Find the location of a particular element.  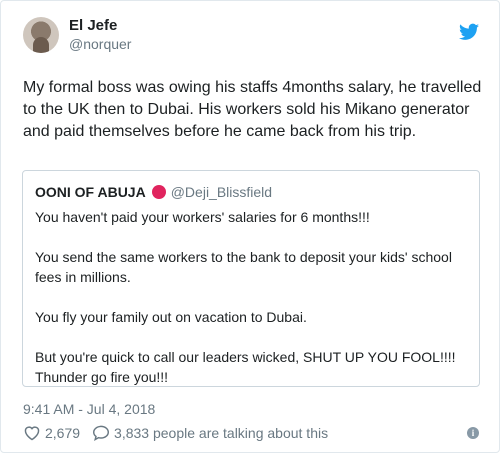

info-icon: i is located at coordinates (473, 433).